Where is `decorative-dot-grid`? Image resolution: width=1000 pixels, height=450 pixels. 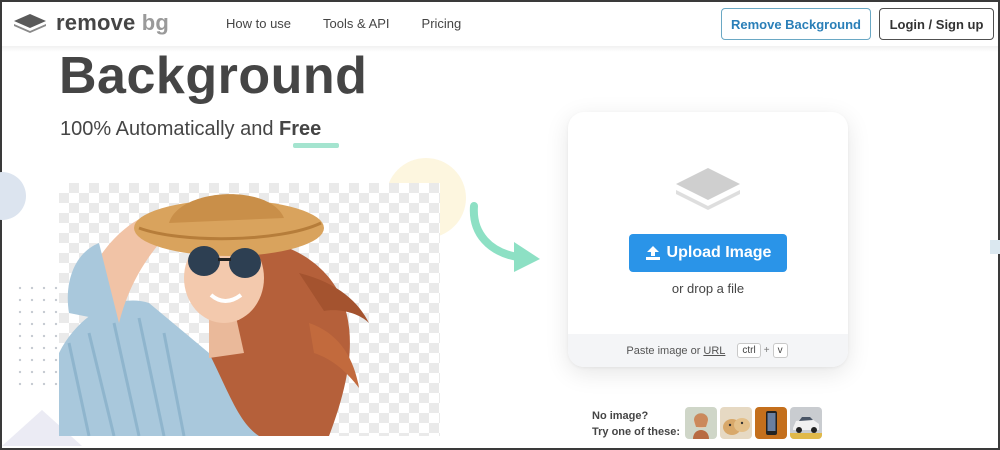
decorative-dot-grid is located at coordinates (39, 337).